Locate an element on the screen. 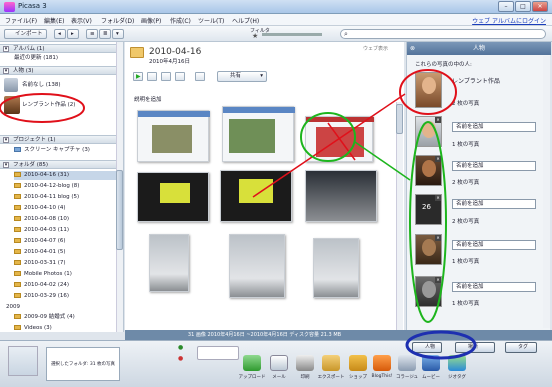 The width and height of the screenshot is (552, 387). folder-item: 2010-04-07 (6) is located at coordinates (67, 241).